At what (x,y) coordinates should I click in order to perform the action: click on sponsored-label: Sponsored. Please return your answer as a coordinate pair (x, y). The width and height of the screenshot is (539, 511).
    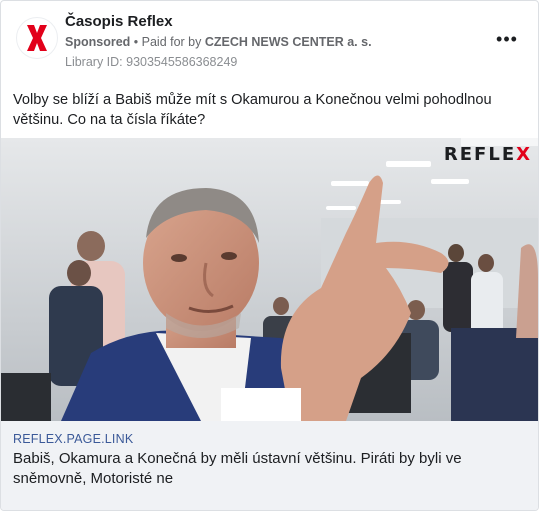
    Looking at the image, I should click on (98, 42).